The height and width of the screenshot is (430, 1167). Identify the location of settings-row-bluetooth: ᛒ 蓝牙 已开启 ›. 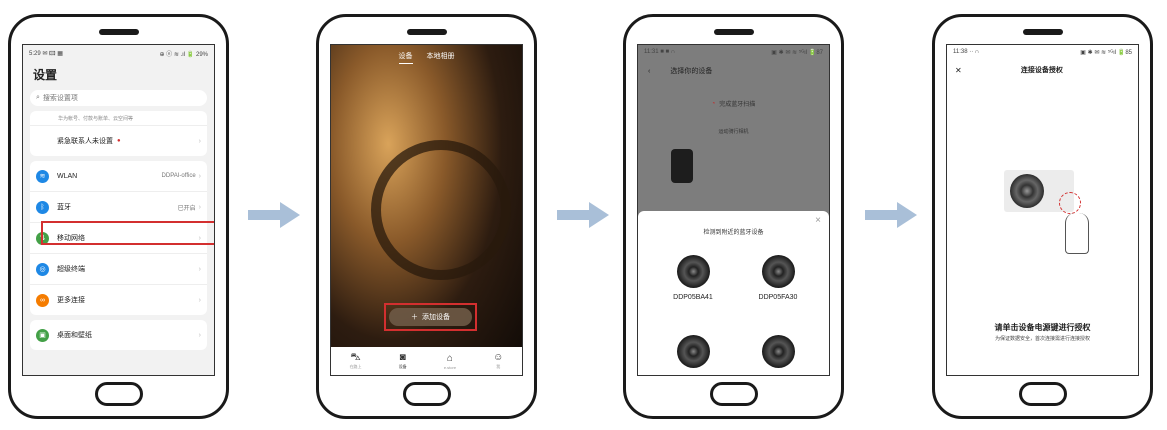
(118, 207).